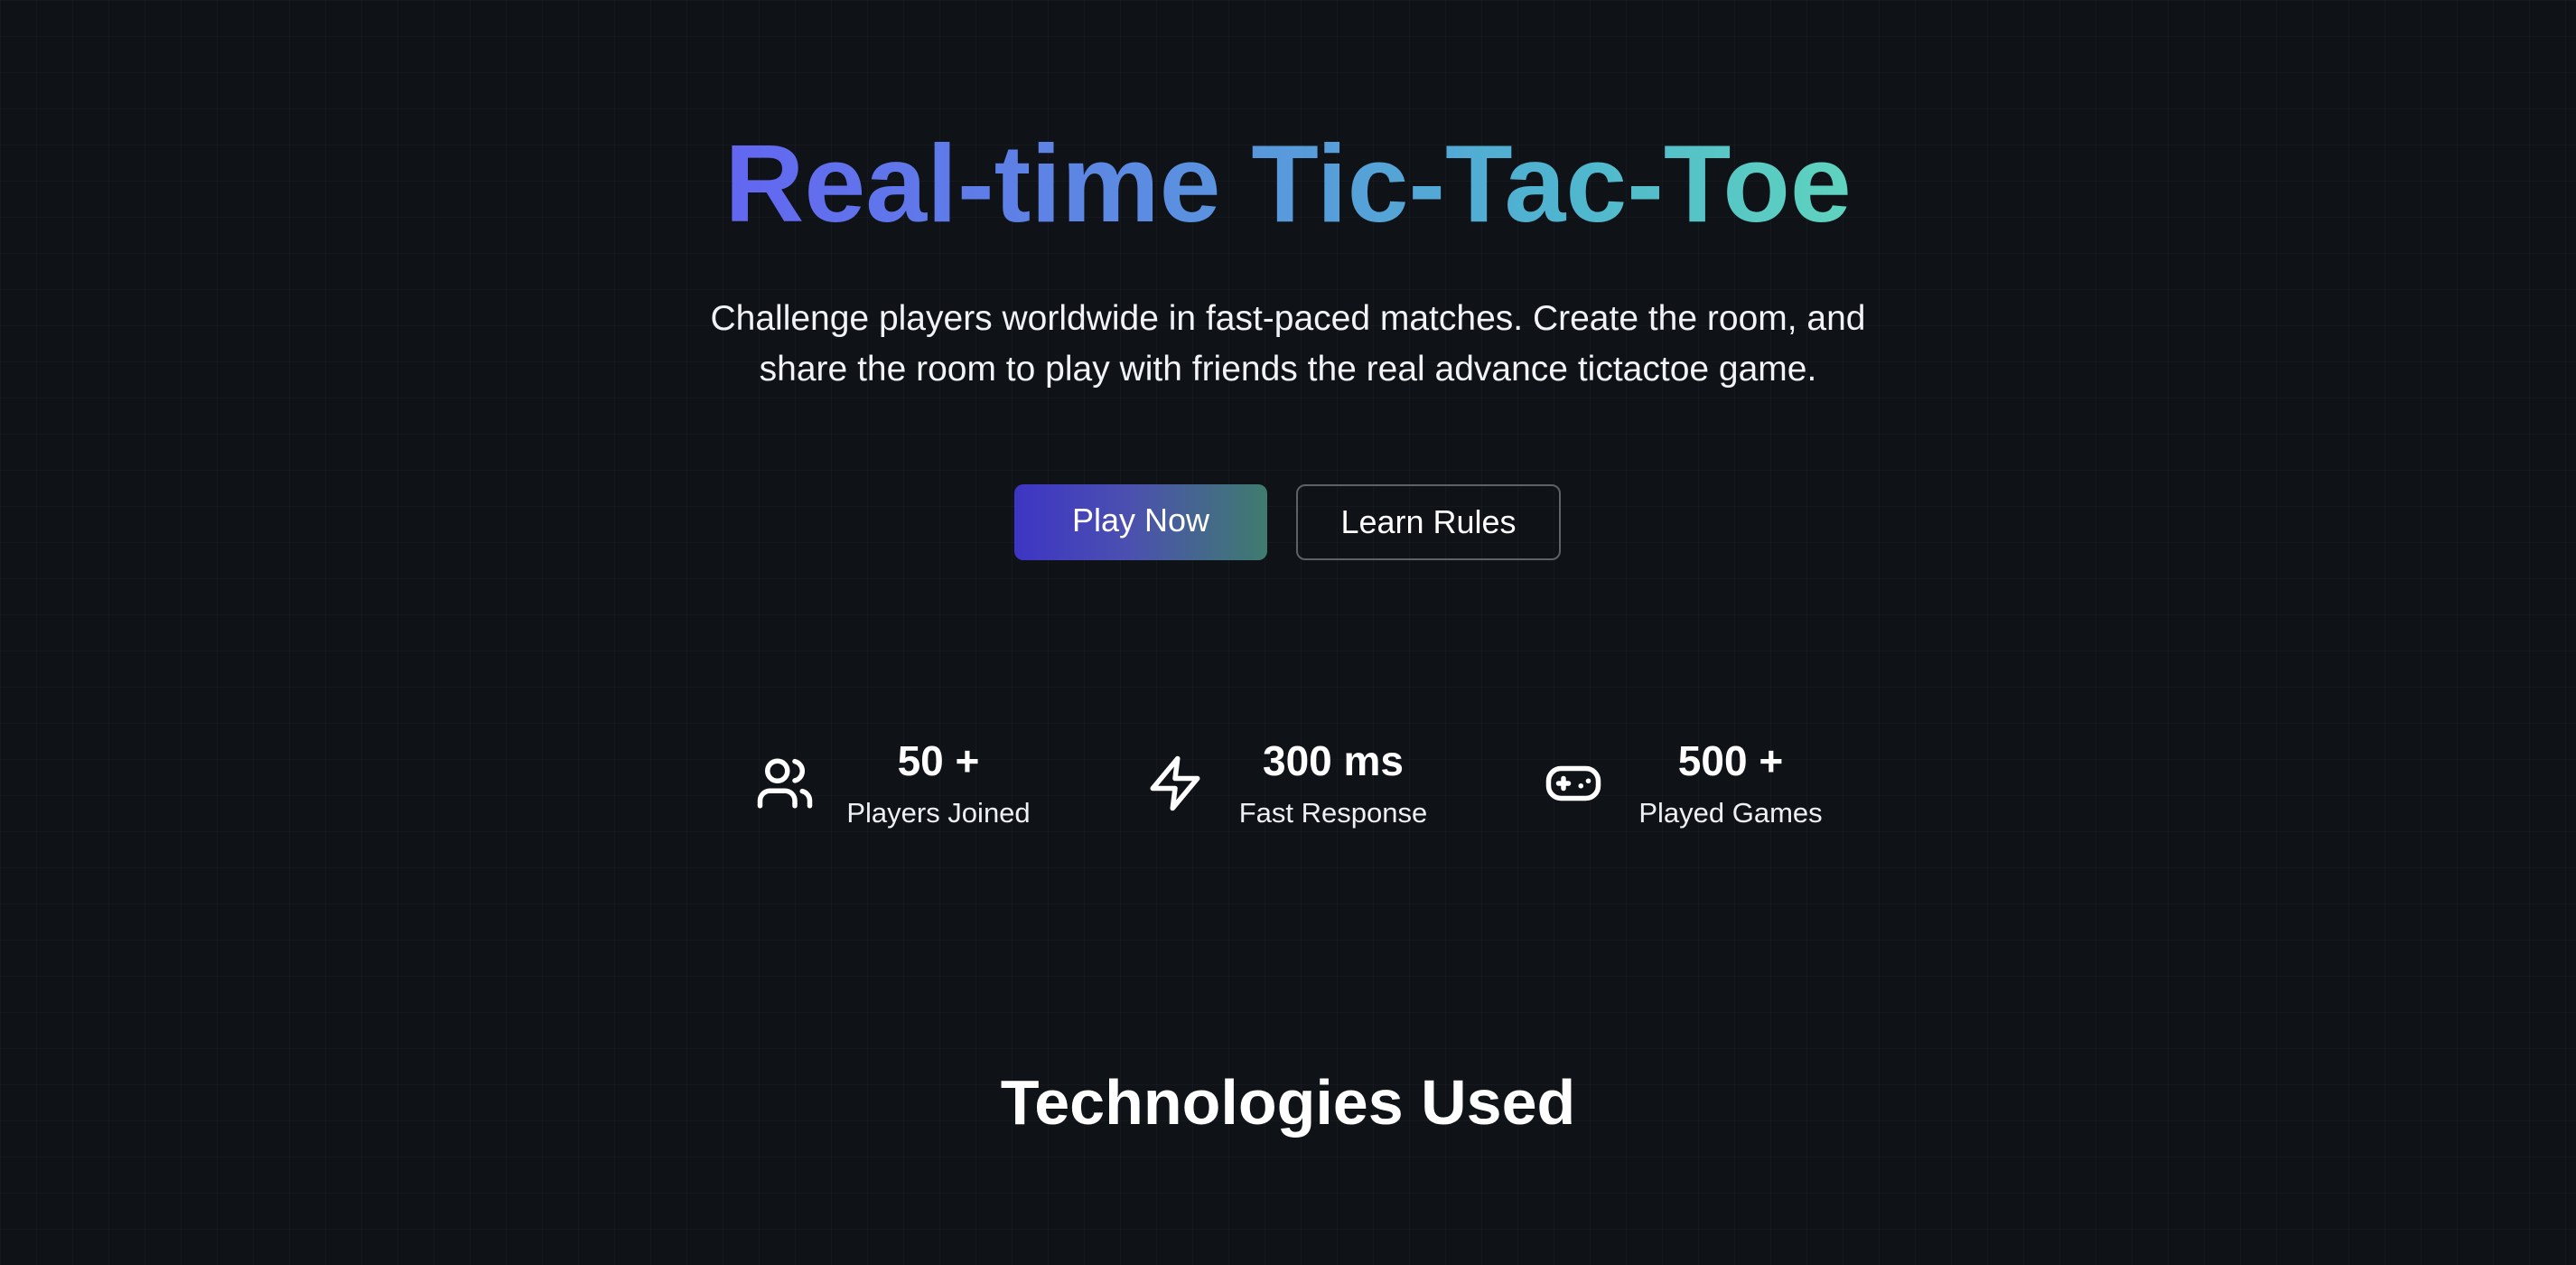 The image size is (2576, 1265). I want to click on play-now-button: Play Now, so click(1140, 522).